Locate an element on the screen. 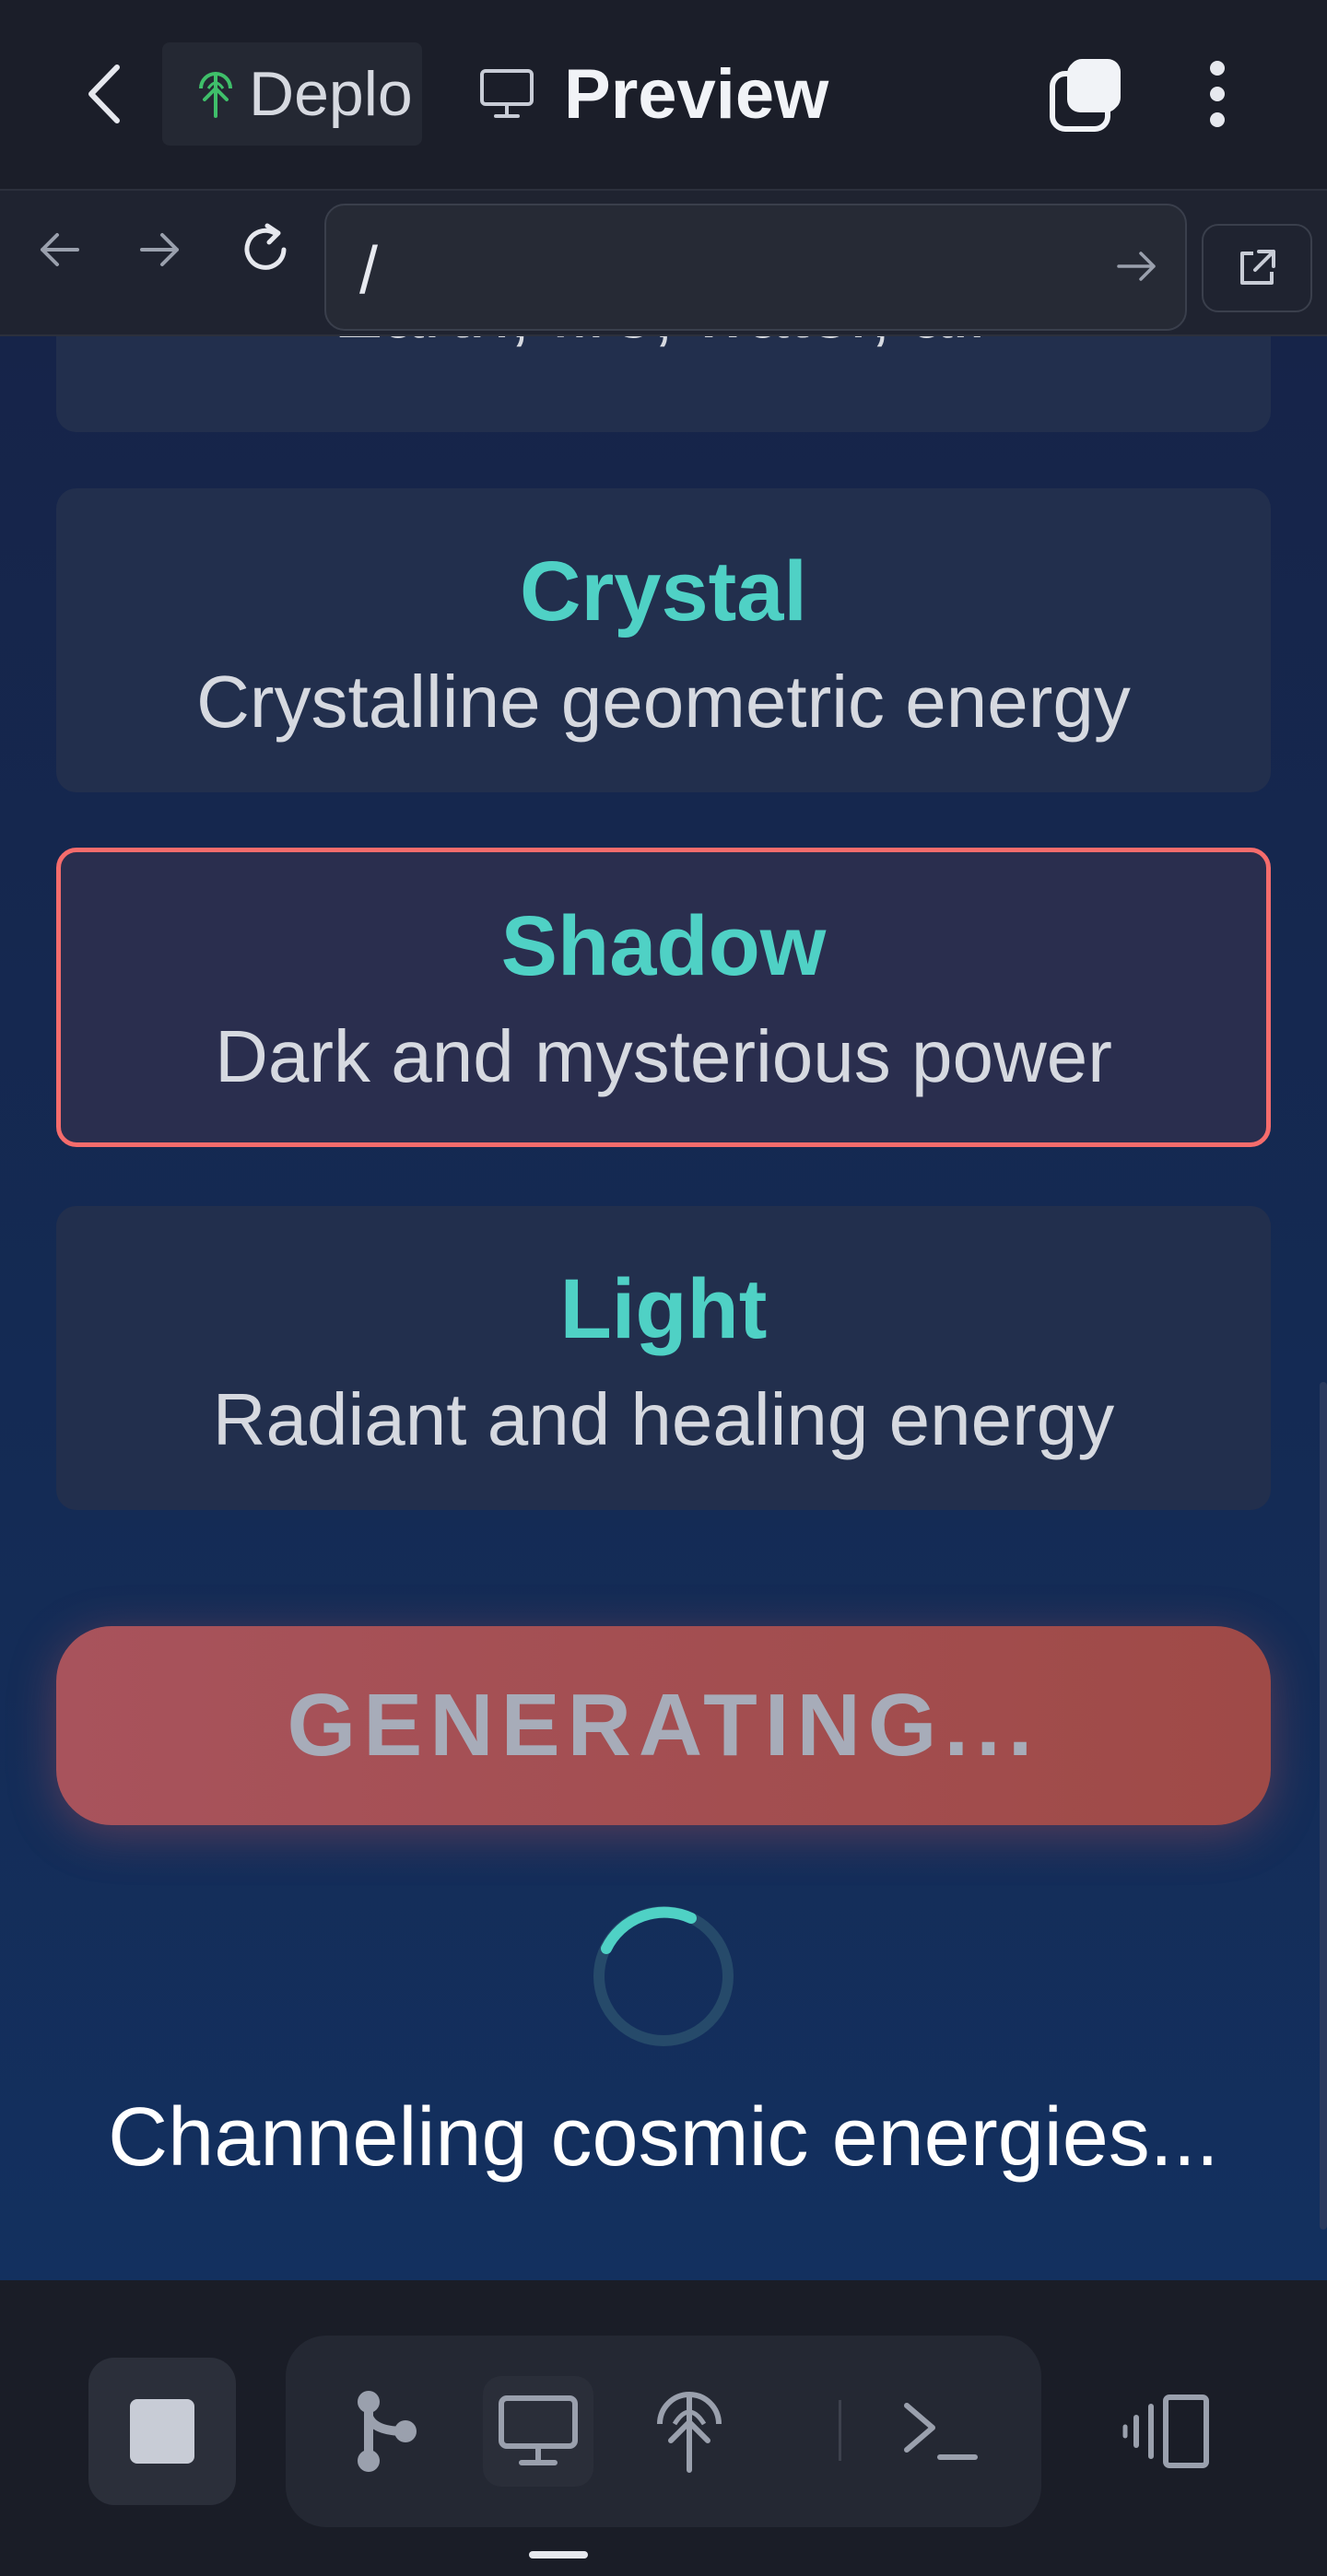 Image resolution: width=1327 pixels, height=2576 pixels. theme-card-shadow: Shadow Dark and mysterious power is located at coordinates (663, 997).